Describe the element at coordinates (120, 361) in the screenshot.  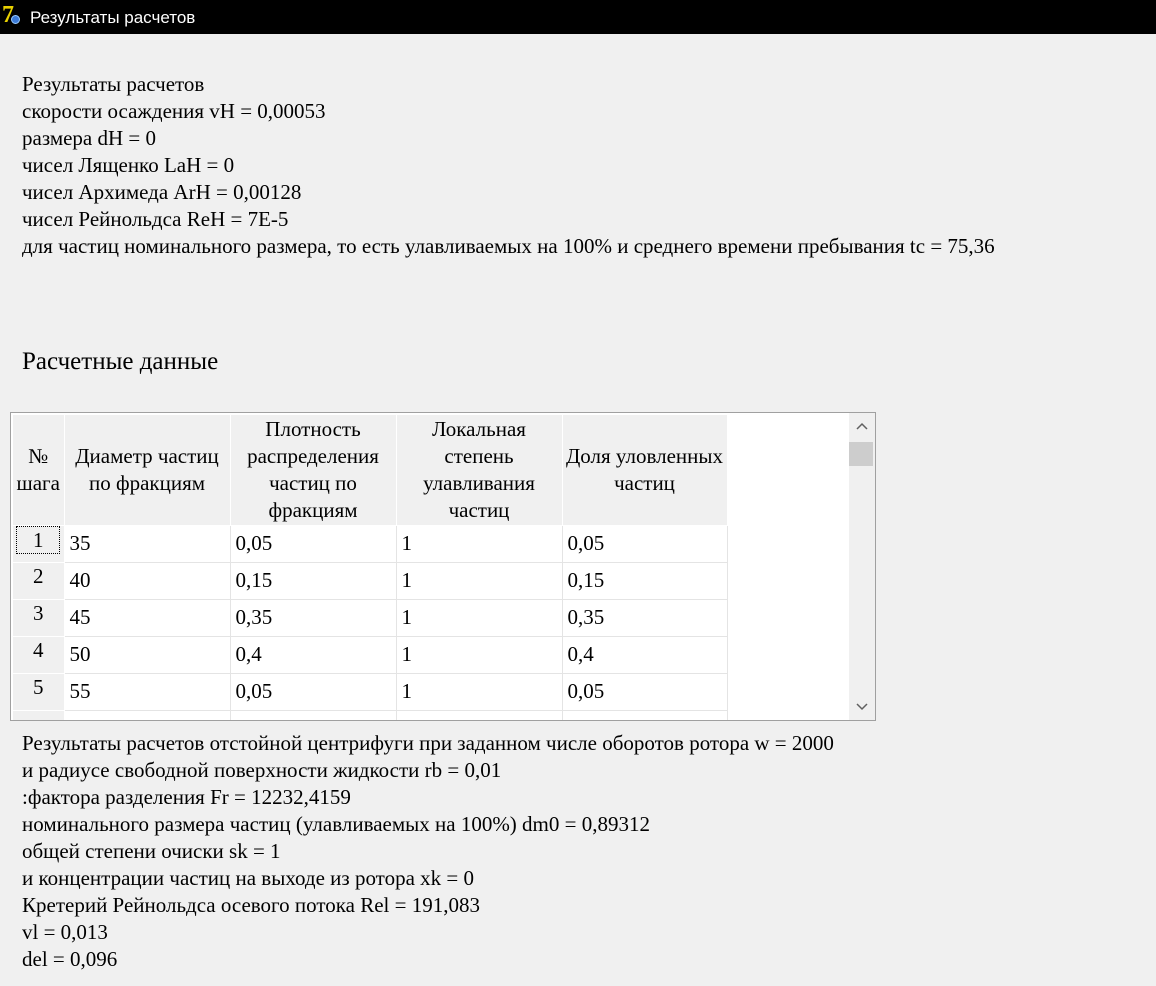
I see `section-heading: Расчетные данные` at that location.